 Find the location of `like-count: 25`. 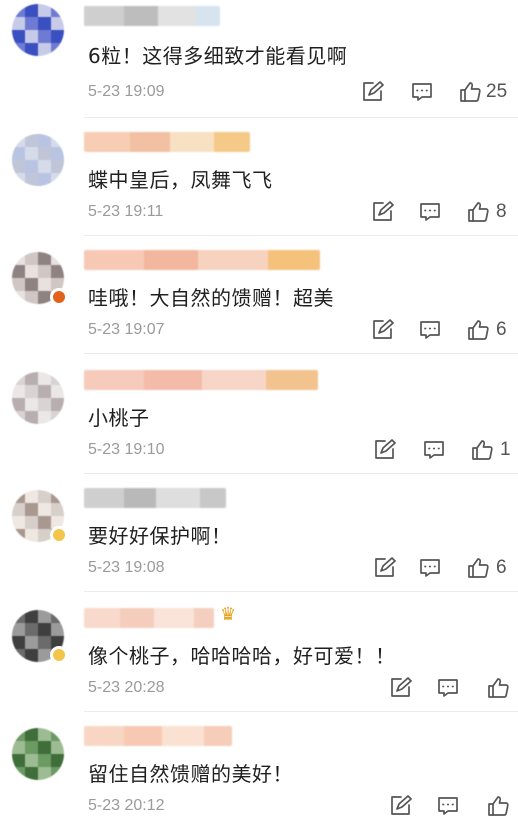

like-count: 25 is located at coordinates (497, 91).